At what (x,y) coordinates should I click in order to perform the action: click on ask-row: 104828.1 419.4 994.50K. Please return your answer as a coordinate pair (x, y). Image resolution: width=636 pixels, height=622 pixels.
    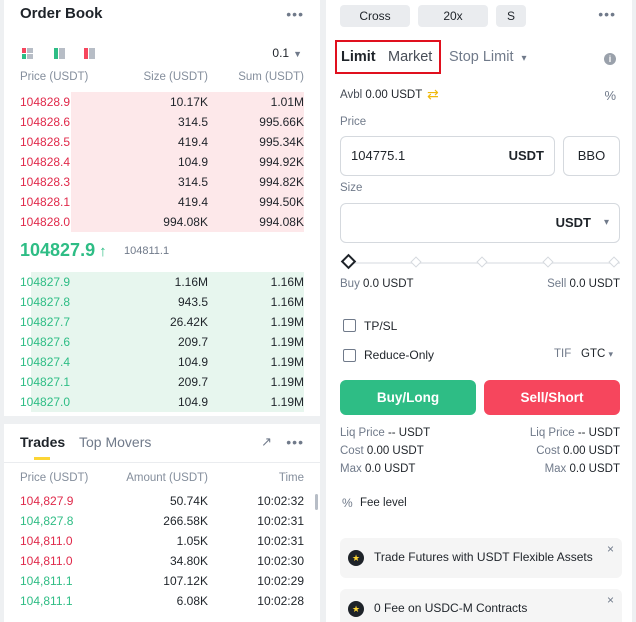
    Looking at the image, I should click on (162, 202).